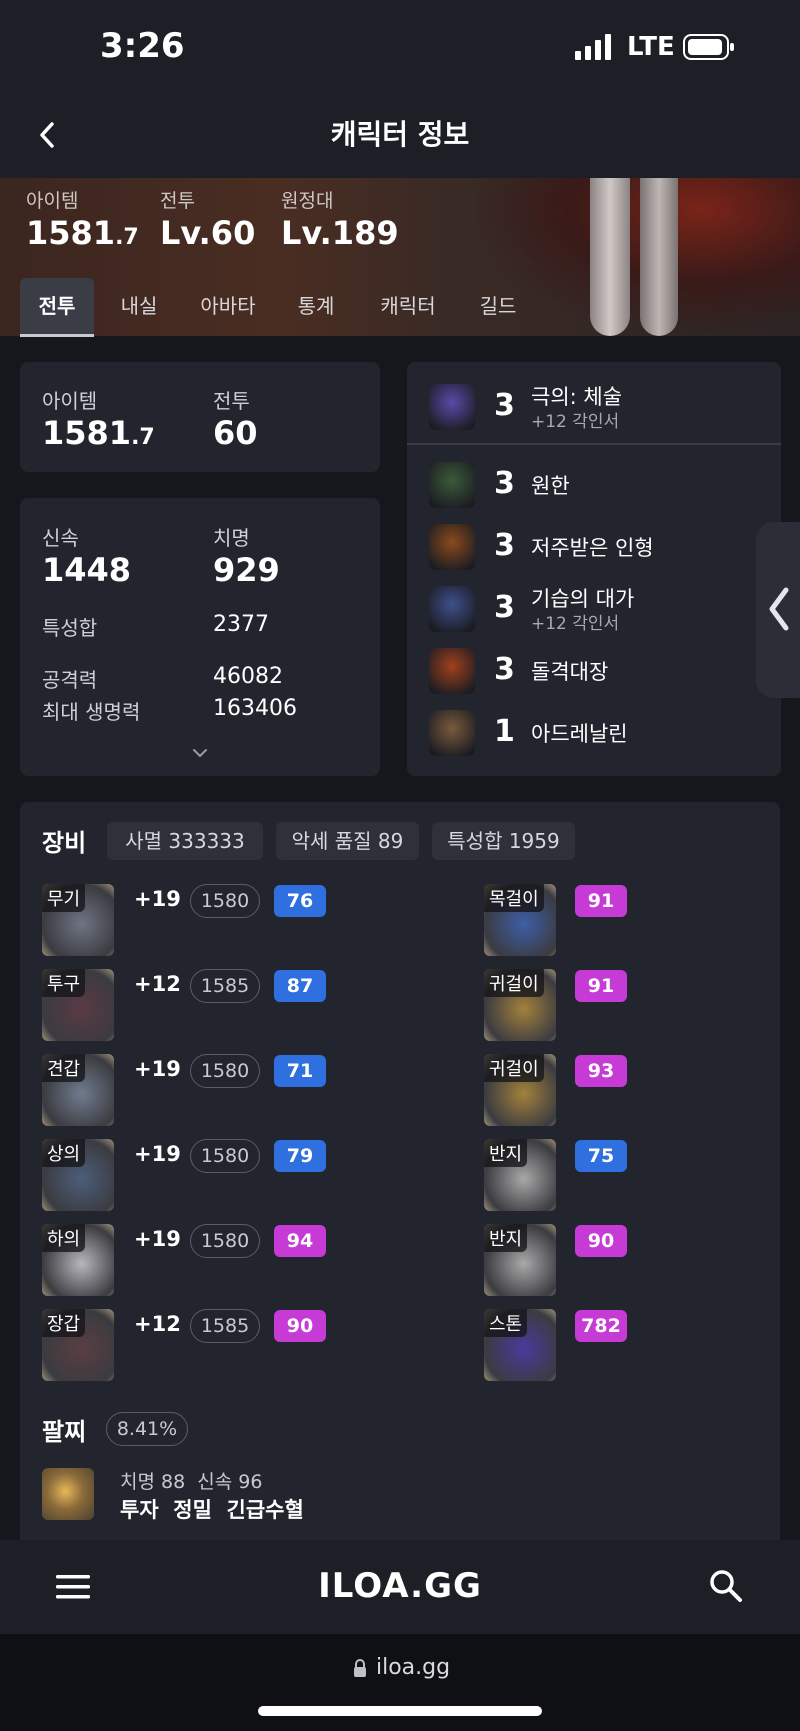 The image size is (800, 1731). What do you see at coordinates (520, 1345) in the screenshot?
I see `ability-stone-icon: 스톤` at bounding box center [520, 1345].